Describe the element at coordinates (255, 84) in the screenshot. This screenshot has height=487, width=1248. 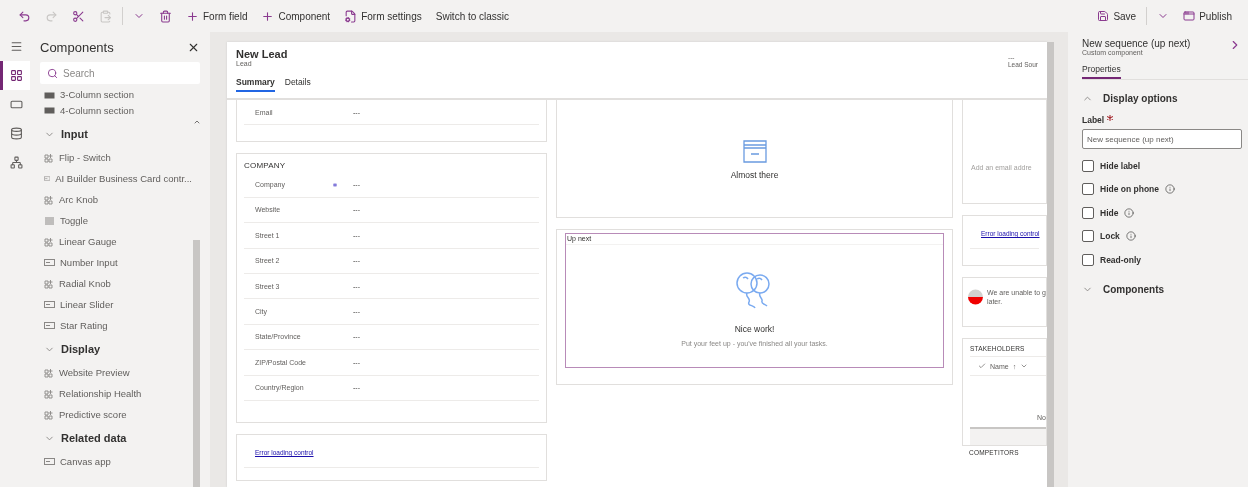
I see `form-tab: Summary` at that location.